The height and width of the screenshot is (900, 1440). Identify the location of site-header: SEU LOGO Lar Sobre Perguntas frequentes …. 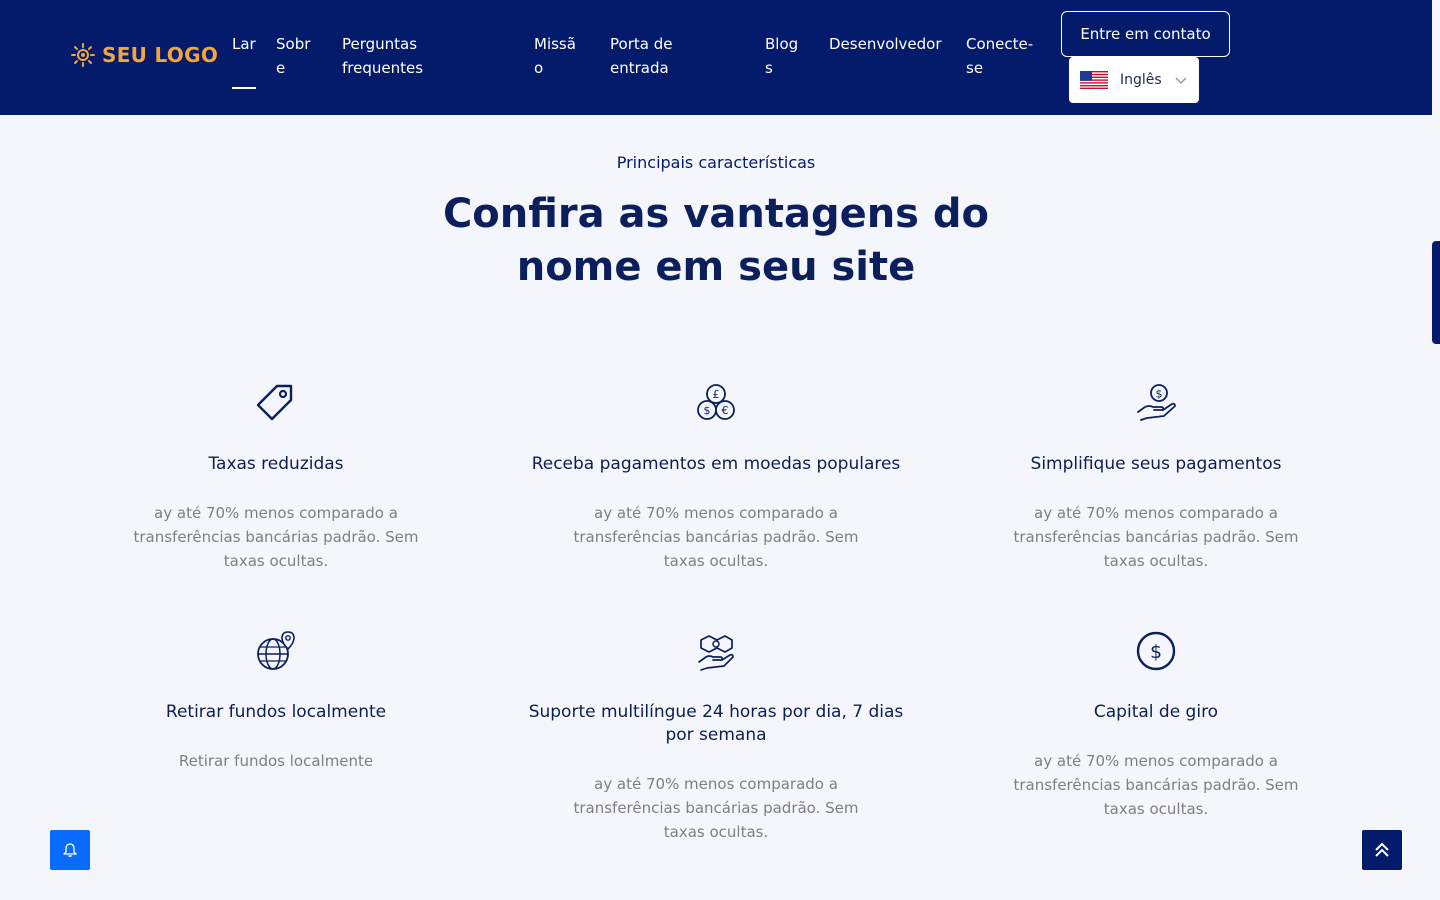
(716, 57).